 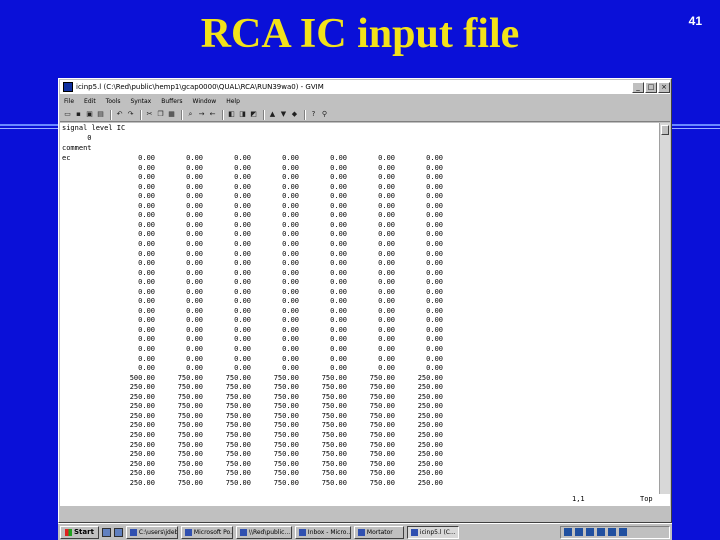 I want to click on find-next-icon: →, so click(x=201, y=114).